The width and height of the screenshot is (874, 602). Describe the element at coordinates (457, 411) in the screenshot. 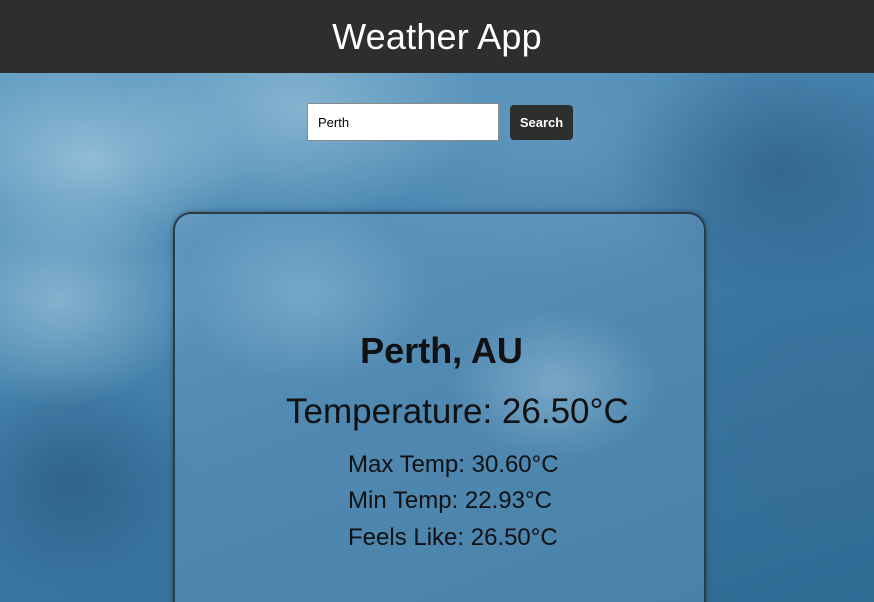

I see `temperature-text: Temperature: 26.50°C` at that location.